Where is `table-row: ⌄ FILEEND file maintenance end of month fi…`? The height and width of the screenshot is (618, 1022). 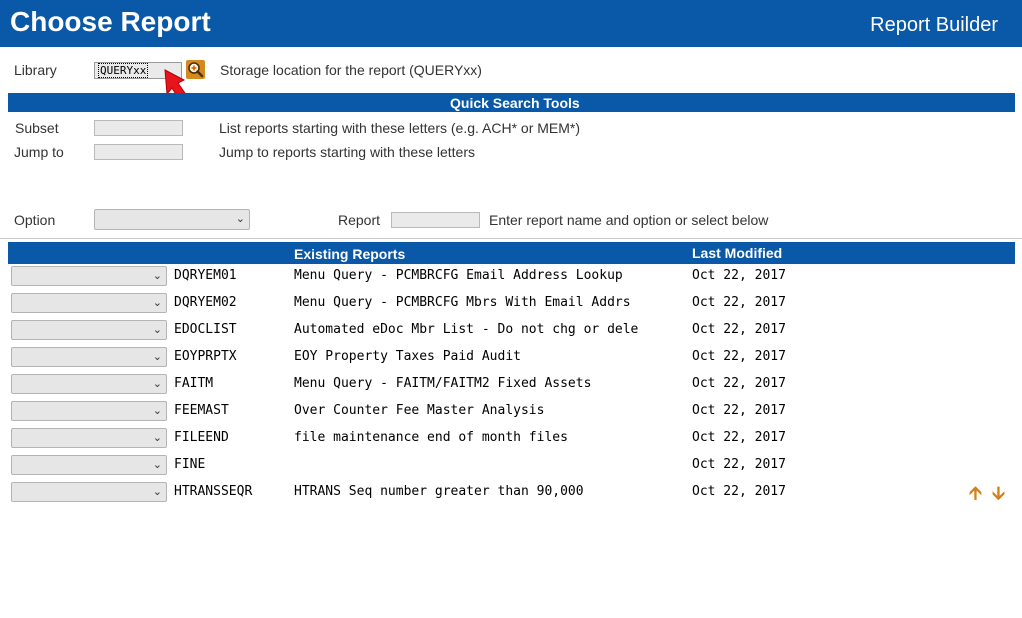 table-row: ⌄ FILEEND file maintenance end of month fi… is located at coordinates (511, 440).